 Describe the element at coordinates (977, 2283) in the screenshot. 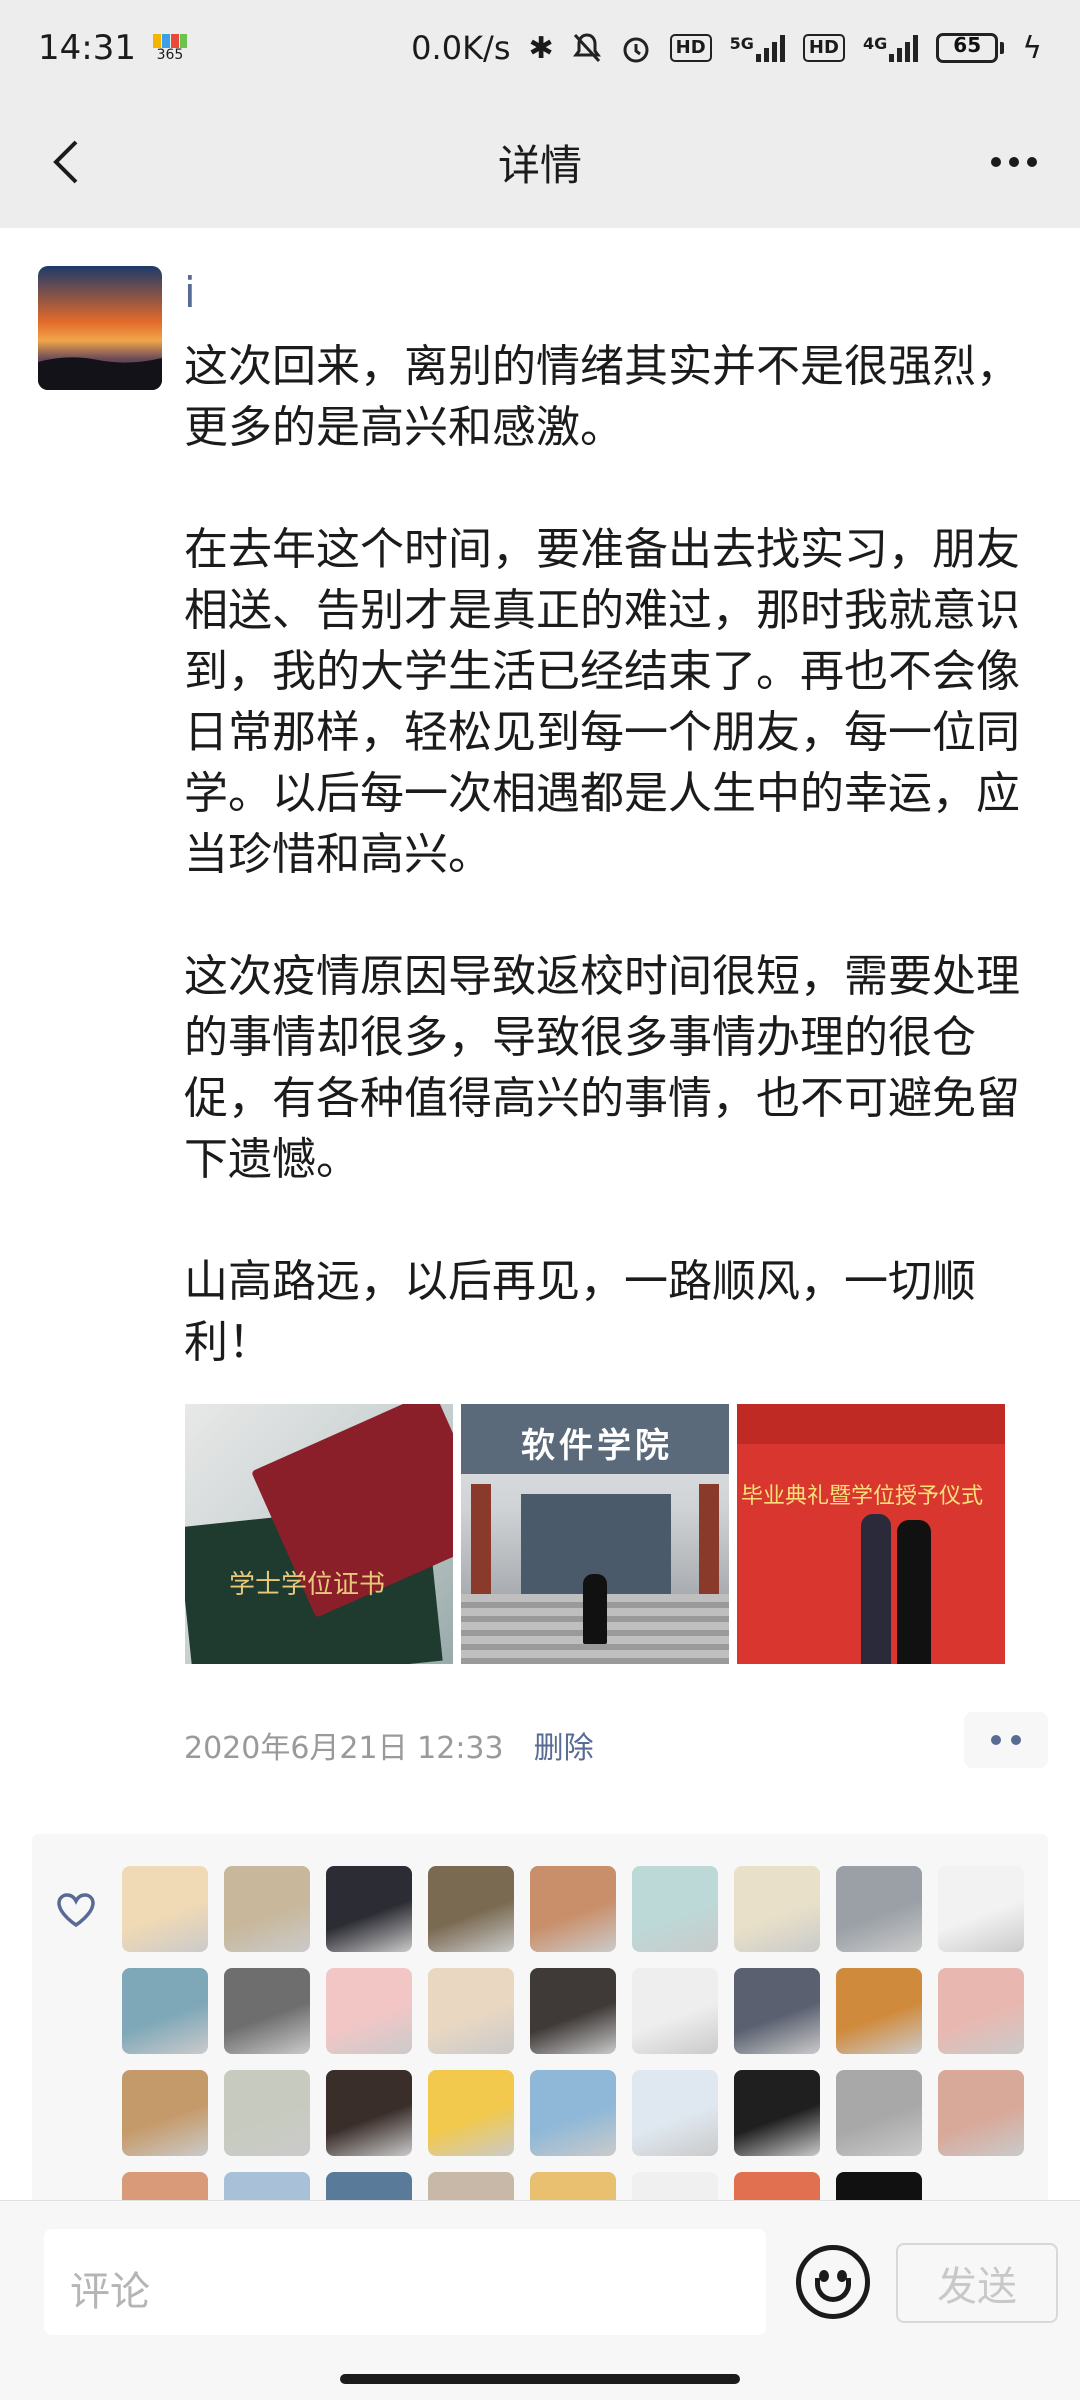

I see `send-button: 发送` at that location.